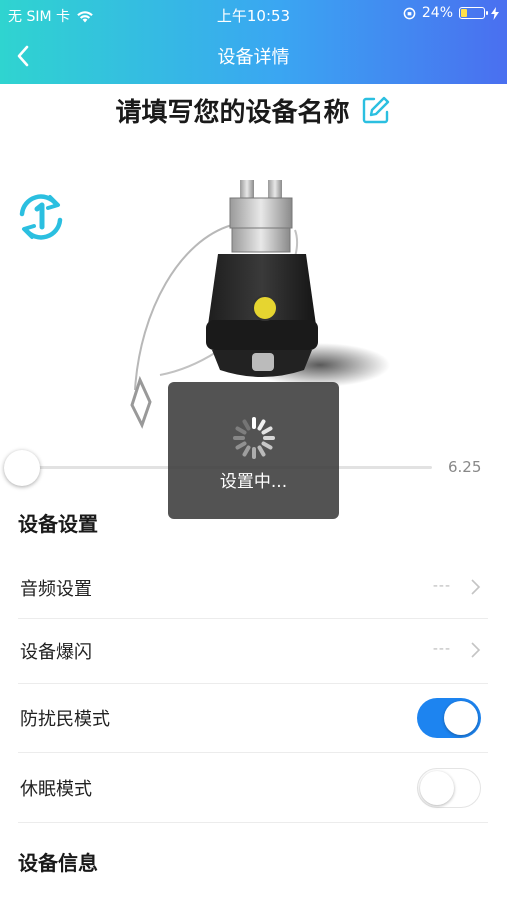  Describe the element at coordinates (22, 468) in the screenshot. I see `slider-thumb` at that location.